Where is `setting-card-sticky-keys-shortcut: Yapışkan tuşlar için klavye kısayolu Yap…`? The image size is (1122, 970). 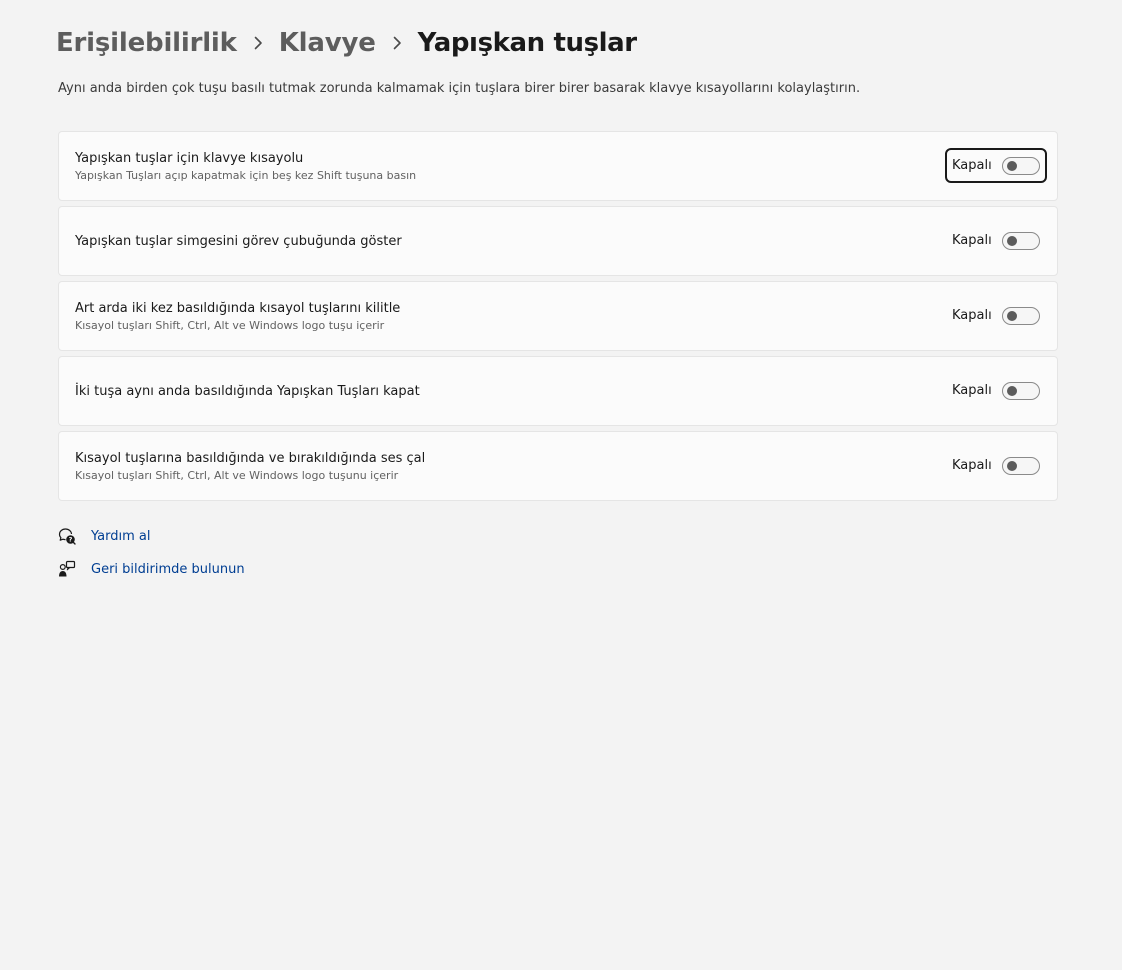
setting-card-sticky-keys-shortcut: Yapışkan tuşlar için klavye kısayolu Yap… is located at coordinates (558, 166).